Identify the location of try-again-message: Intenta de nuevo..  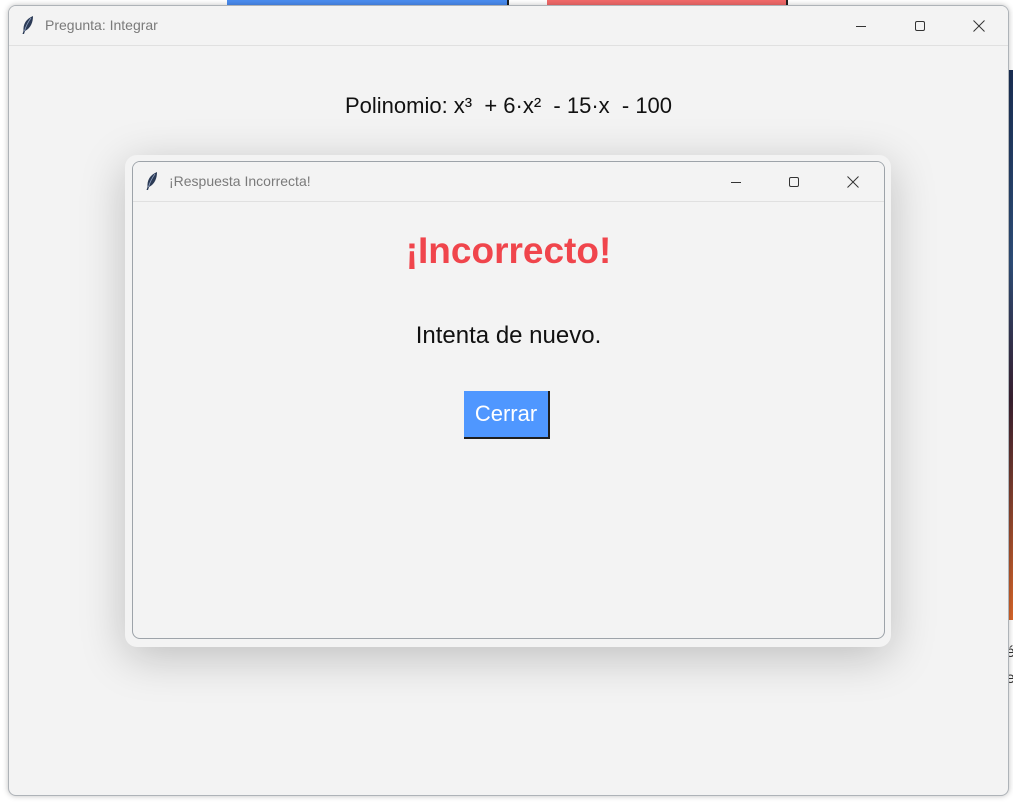
(508, 335).